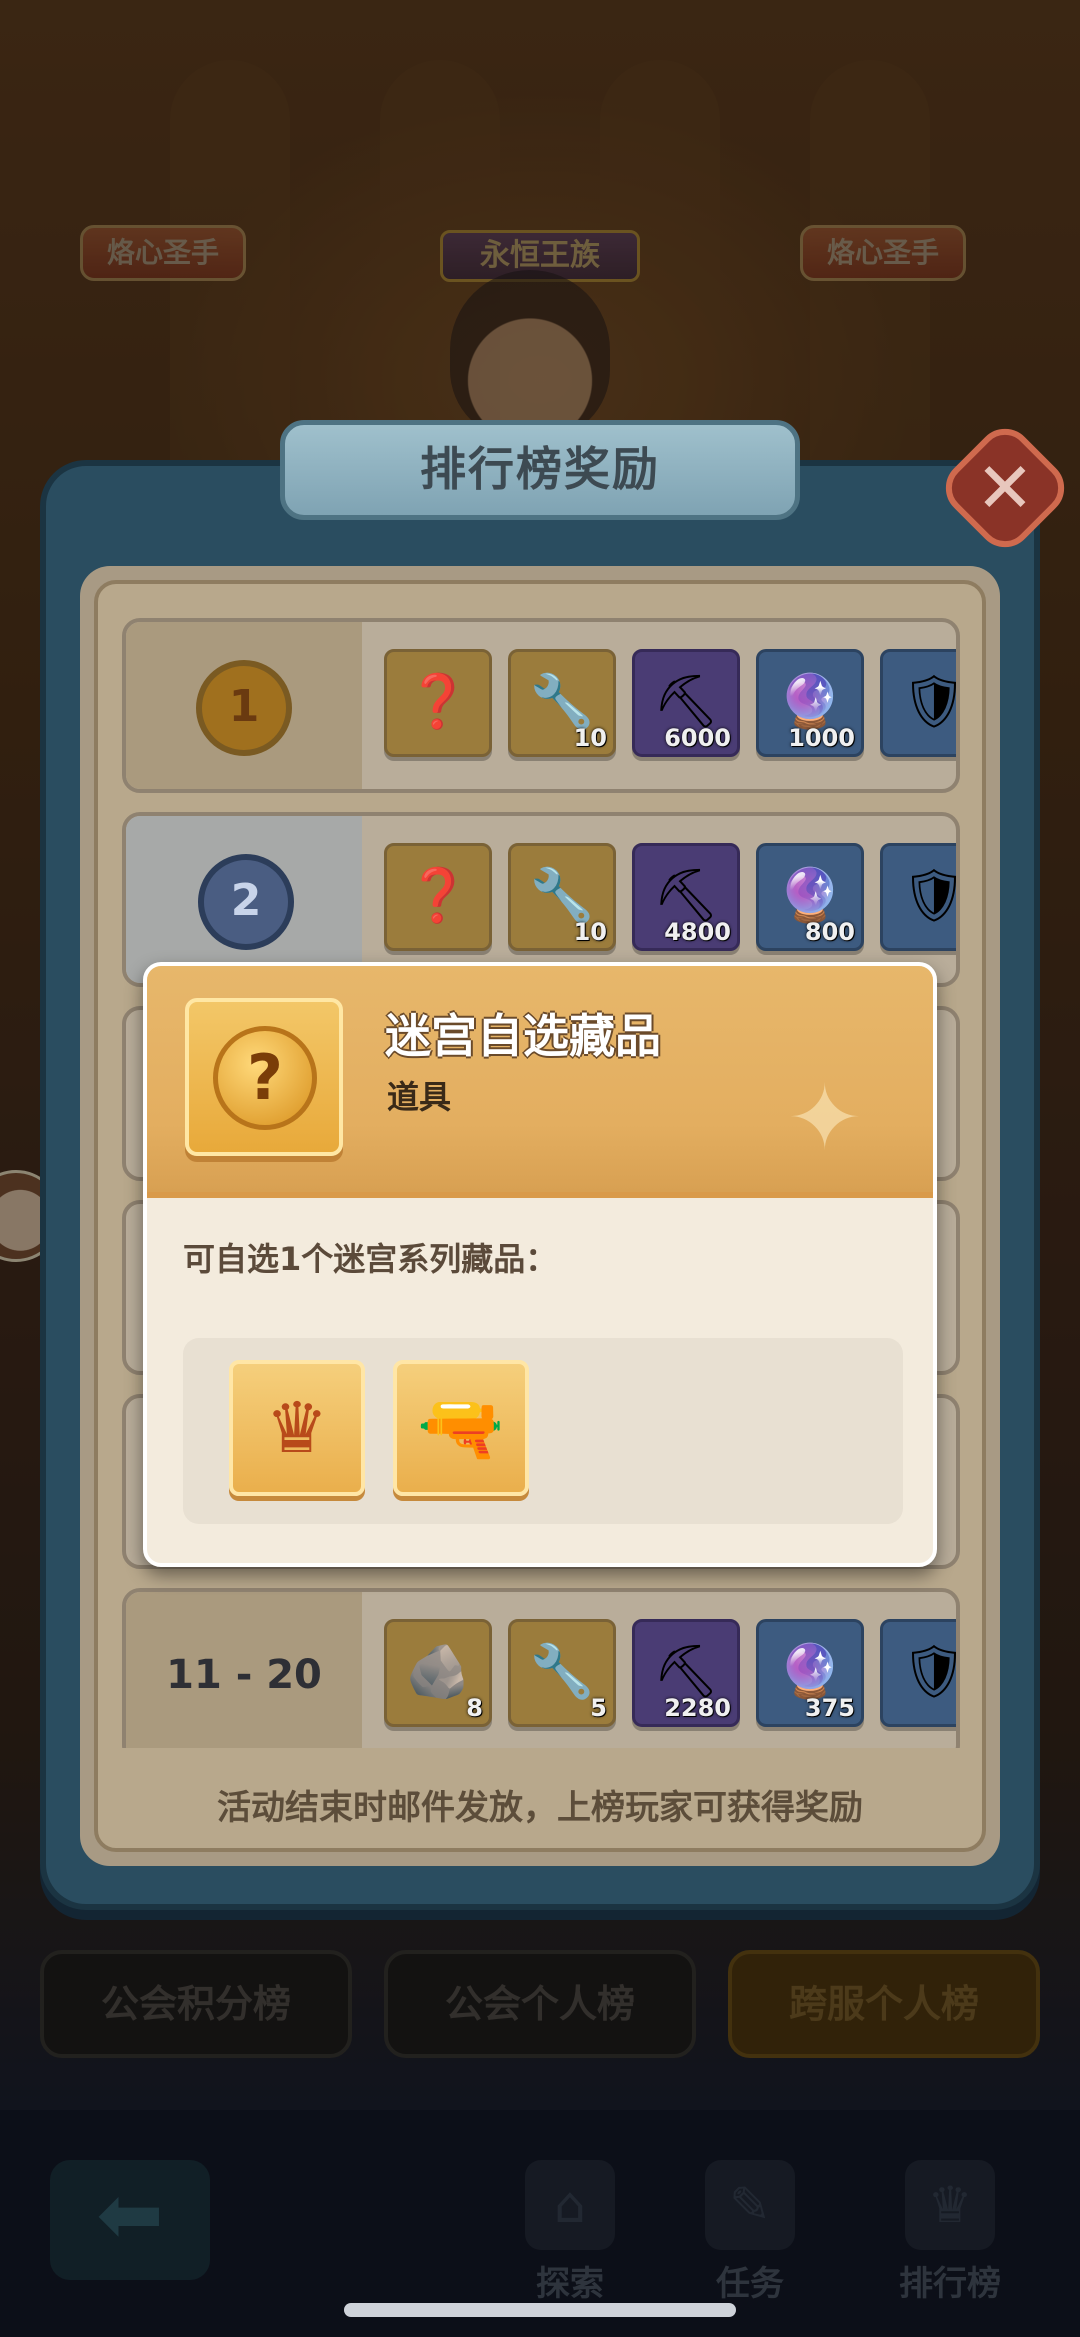  Describe the element at coordinates (598, 1708) in the screenshot. I see `item-count: 5` at that location.